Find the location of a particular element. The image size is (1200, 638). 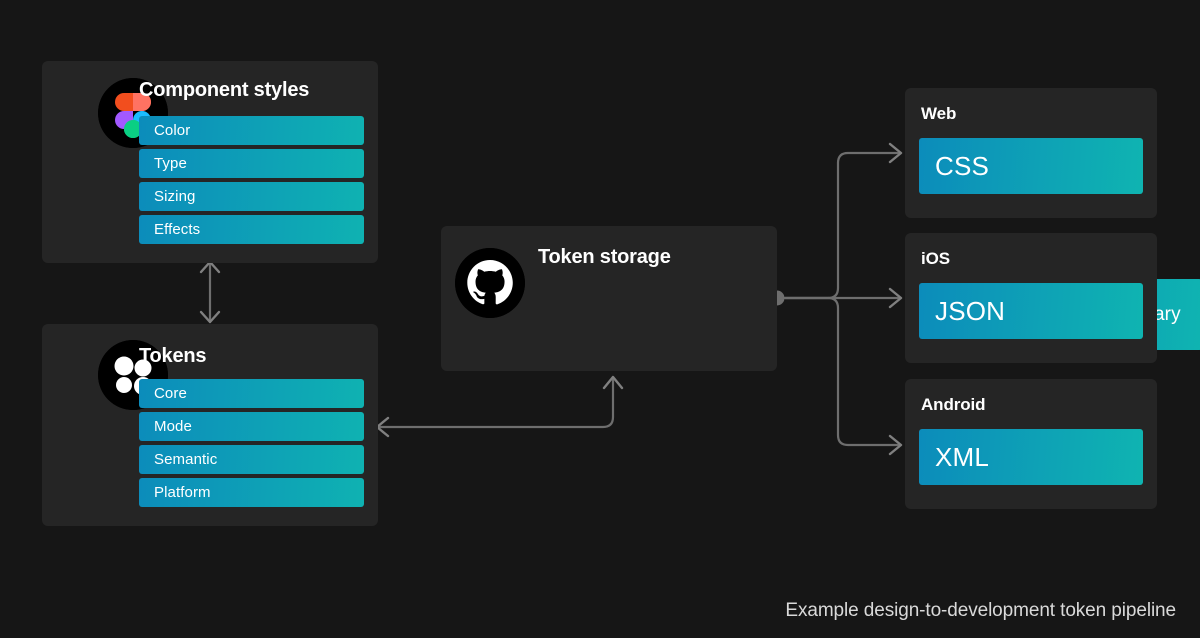

output-platform-label: Web is located at coordinates (939, 113).